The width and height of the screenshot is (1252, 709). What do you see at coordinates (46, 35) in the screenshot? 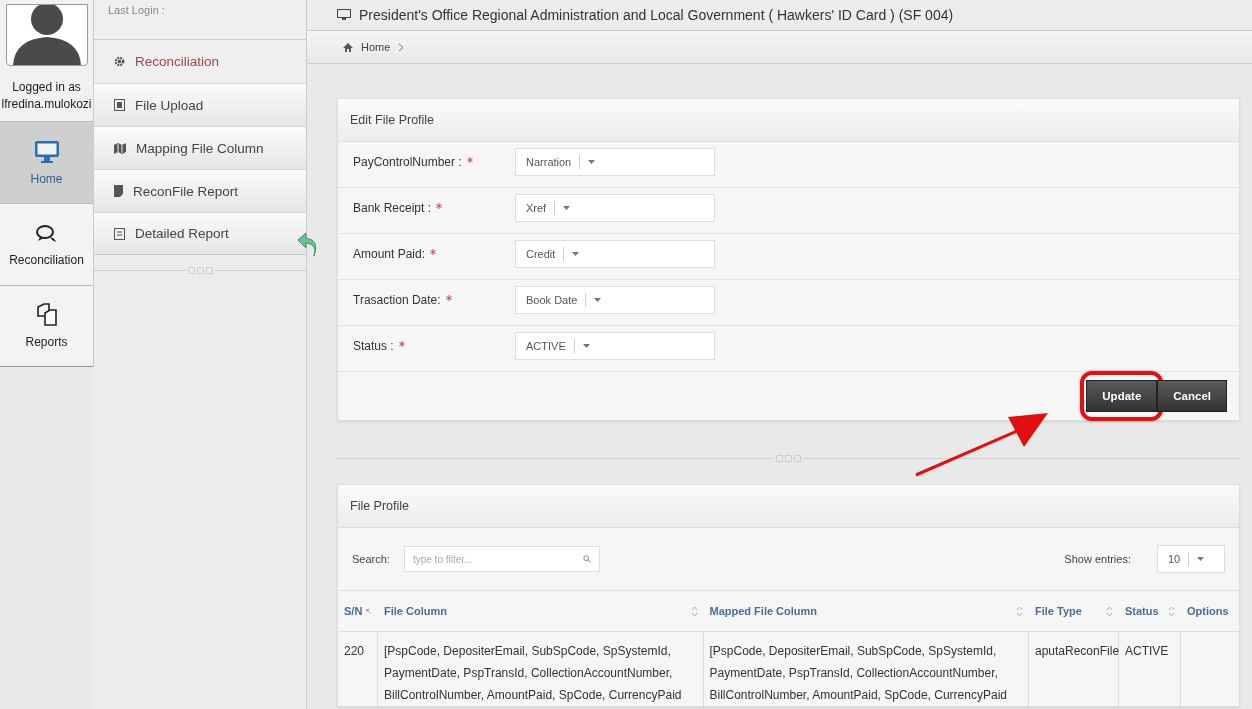
I see `user-silhouette-icon` at bounding box center [46, 35].